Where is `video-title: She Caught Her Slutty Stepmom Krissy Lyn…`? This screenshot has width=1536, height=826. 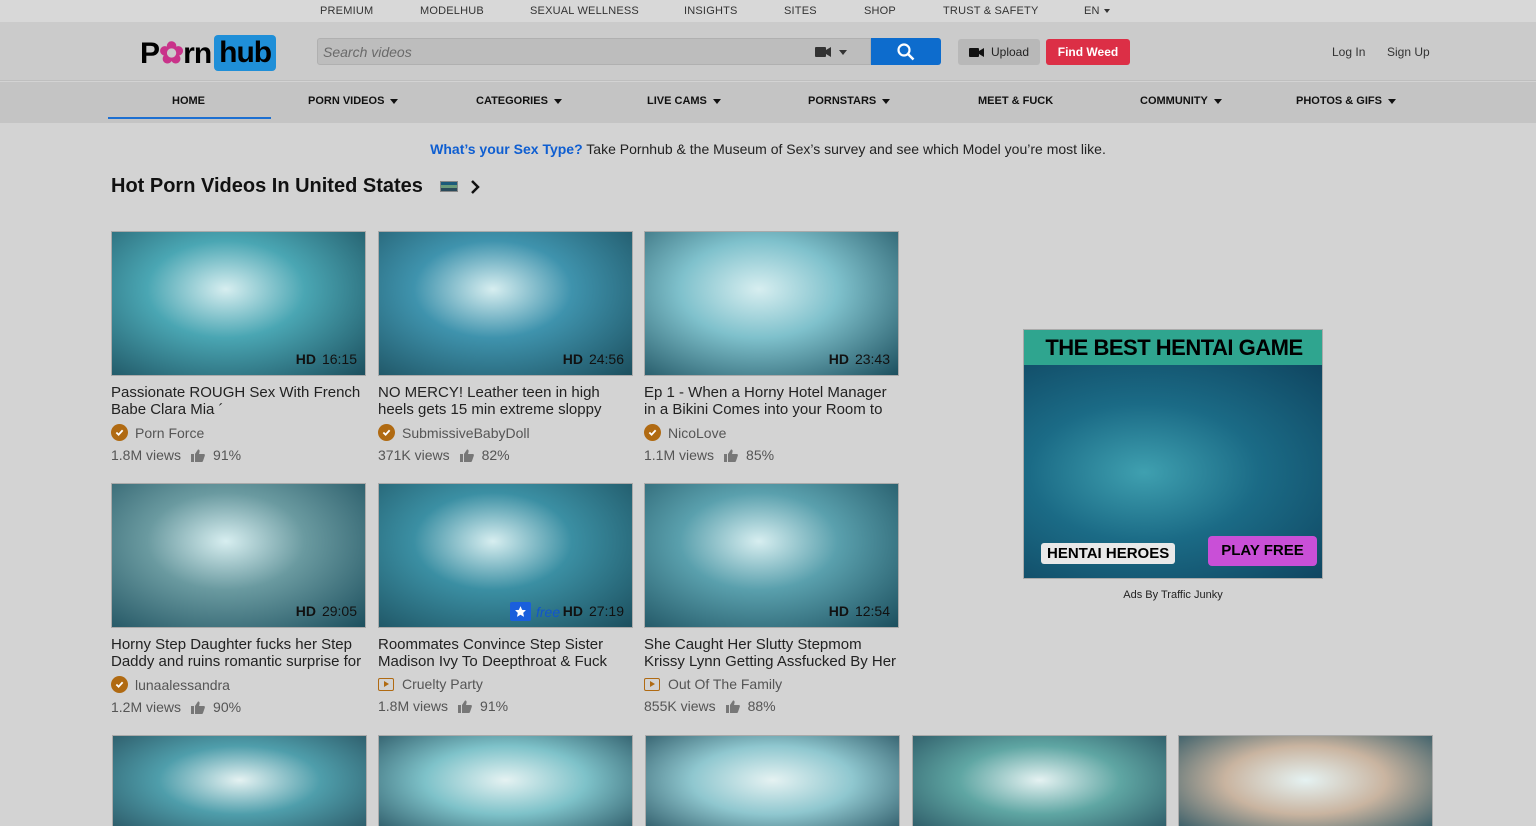
video-title: She Caught Her Slutty Stepmom Krissy Lyn… is located at coordinates (771, 653).